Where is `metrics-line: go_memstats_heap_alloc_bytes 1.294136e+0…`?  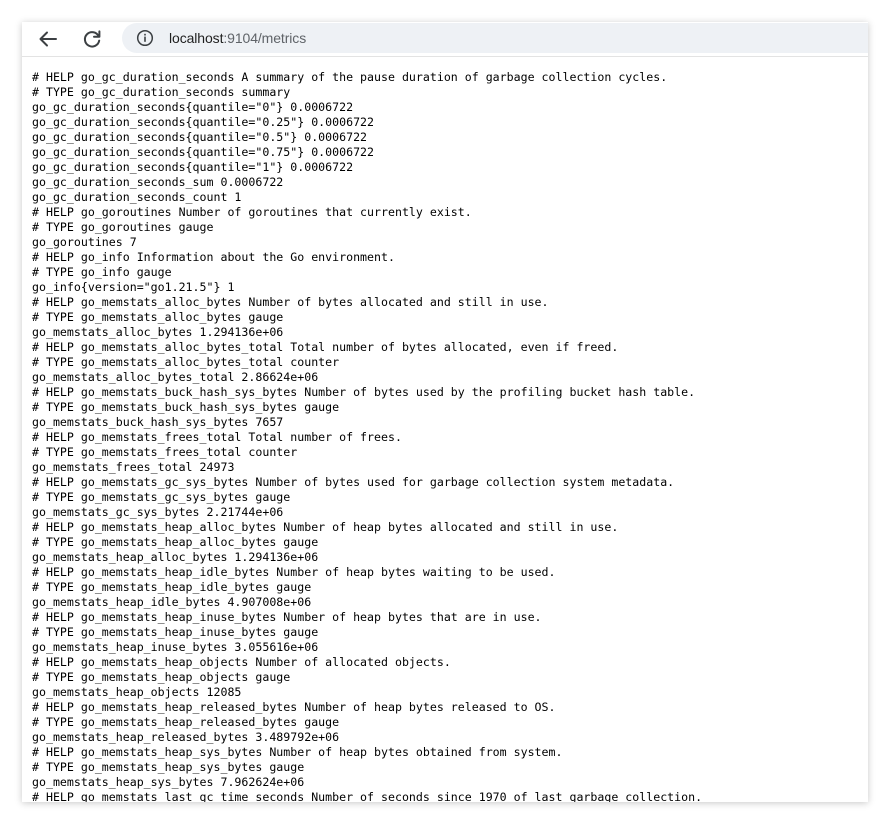
metrics-line: go_memstats_heap_alloc_bytes 1.294136e+0… is located at coordinates (175, 557).